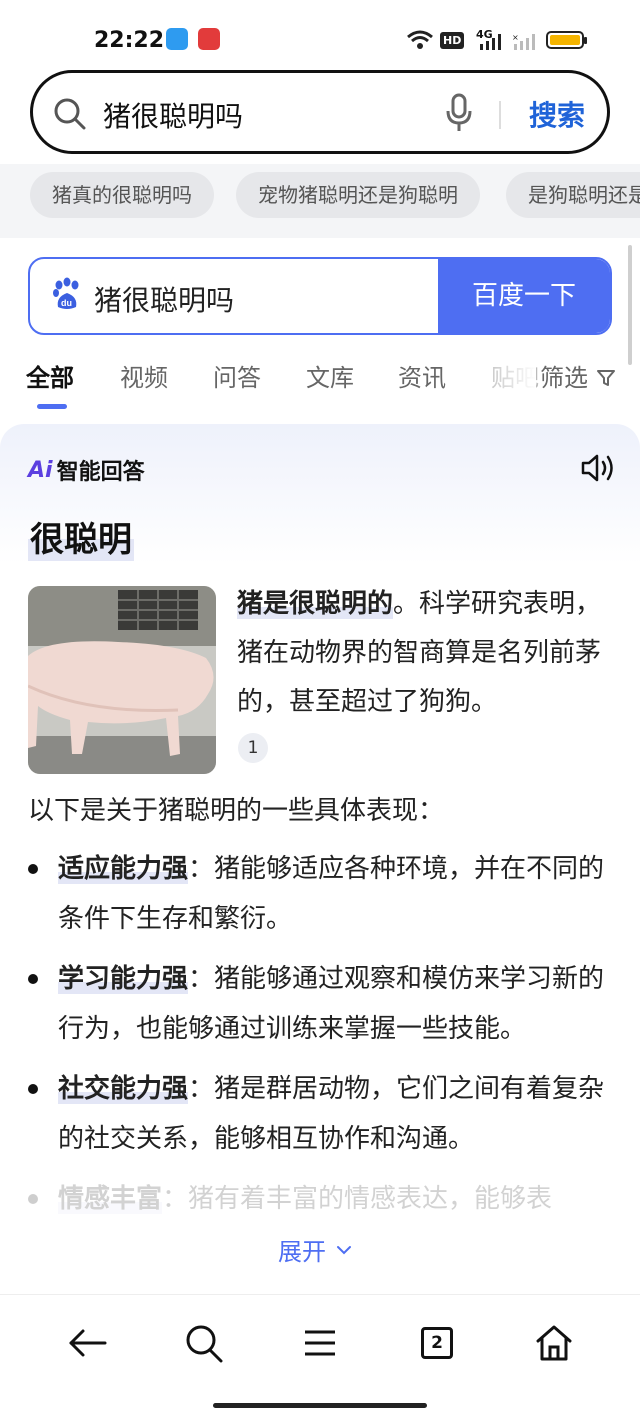  What do you see at coordinates (123, 979) in the screenshot?
I see `point-keyword: 学习能力强` at bounding box center [123, 979].